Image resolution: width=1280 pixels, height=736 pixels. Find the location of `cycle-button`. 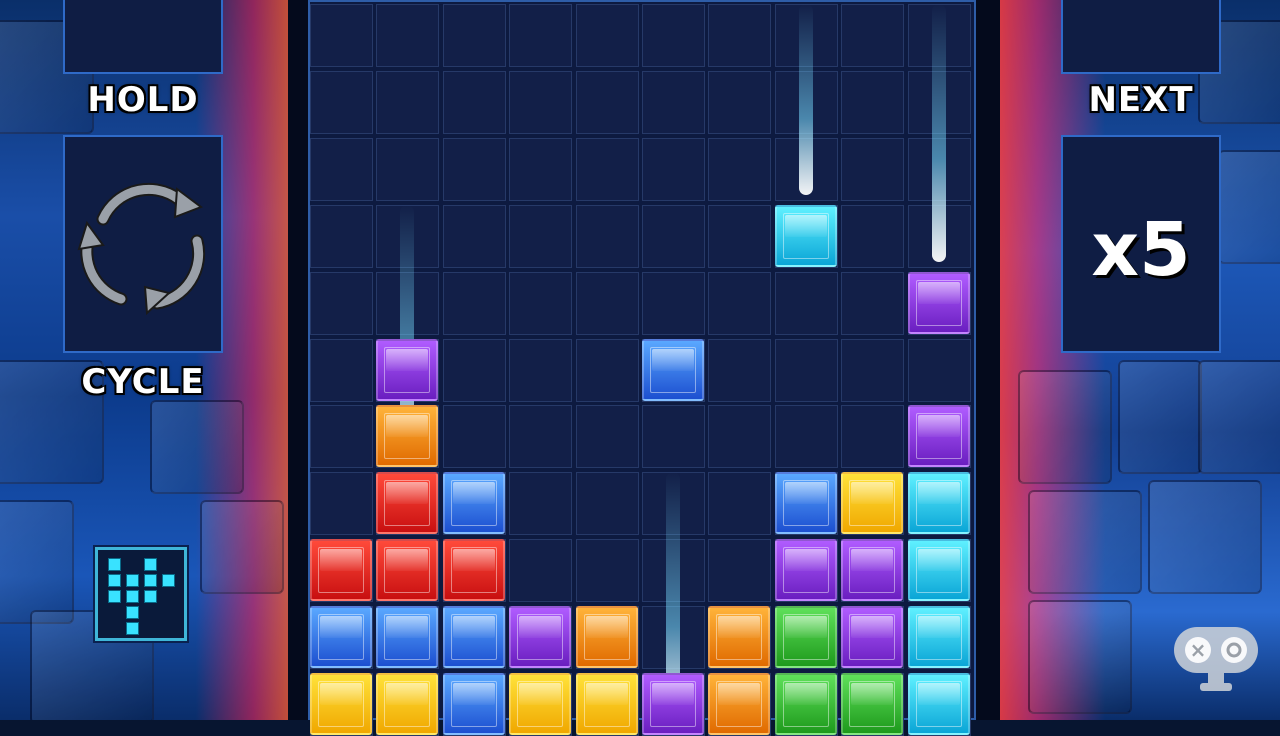

cycle-button is located at coordinates (143, 244).